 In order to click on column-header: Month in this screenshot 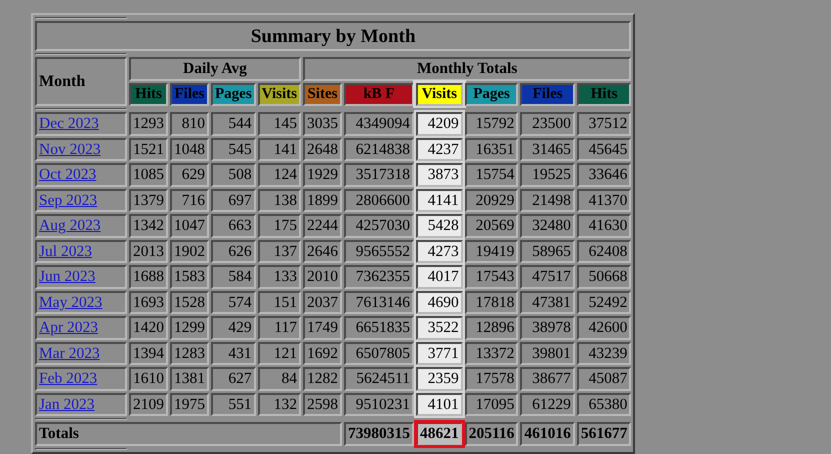, I will do `click(81, 81)`.